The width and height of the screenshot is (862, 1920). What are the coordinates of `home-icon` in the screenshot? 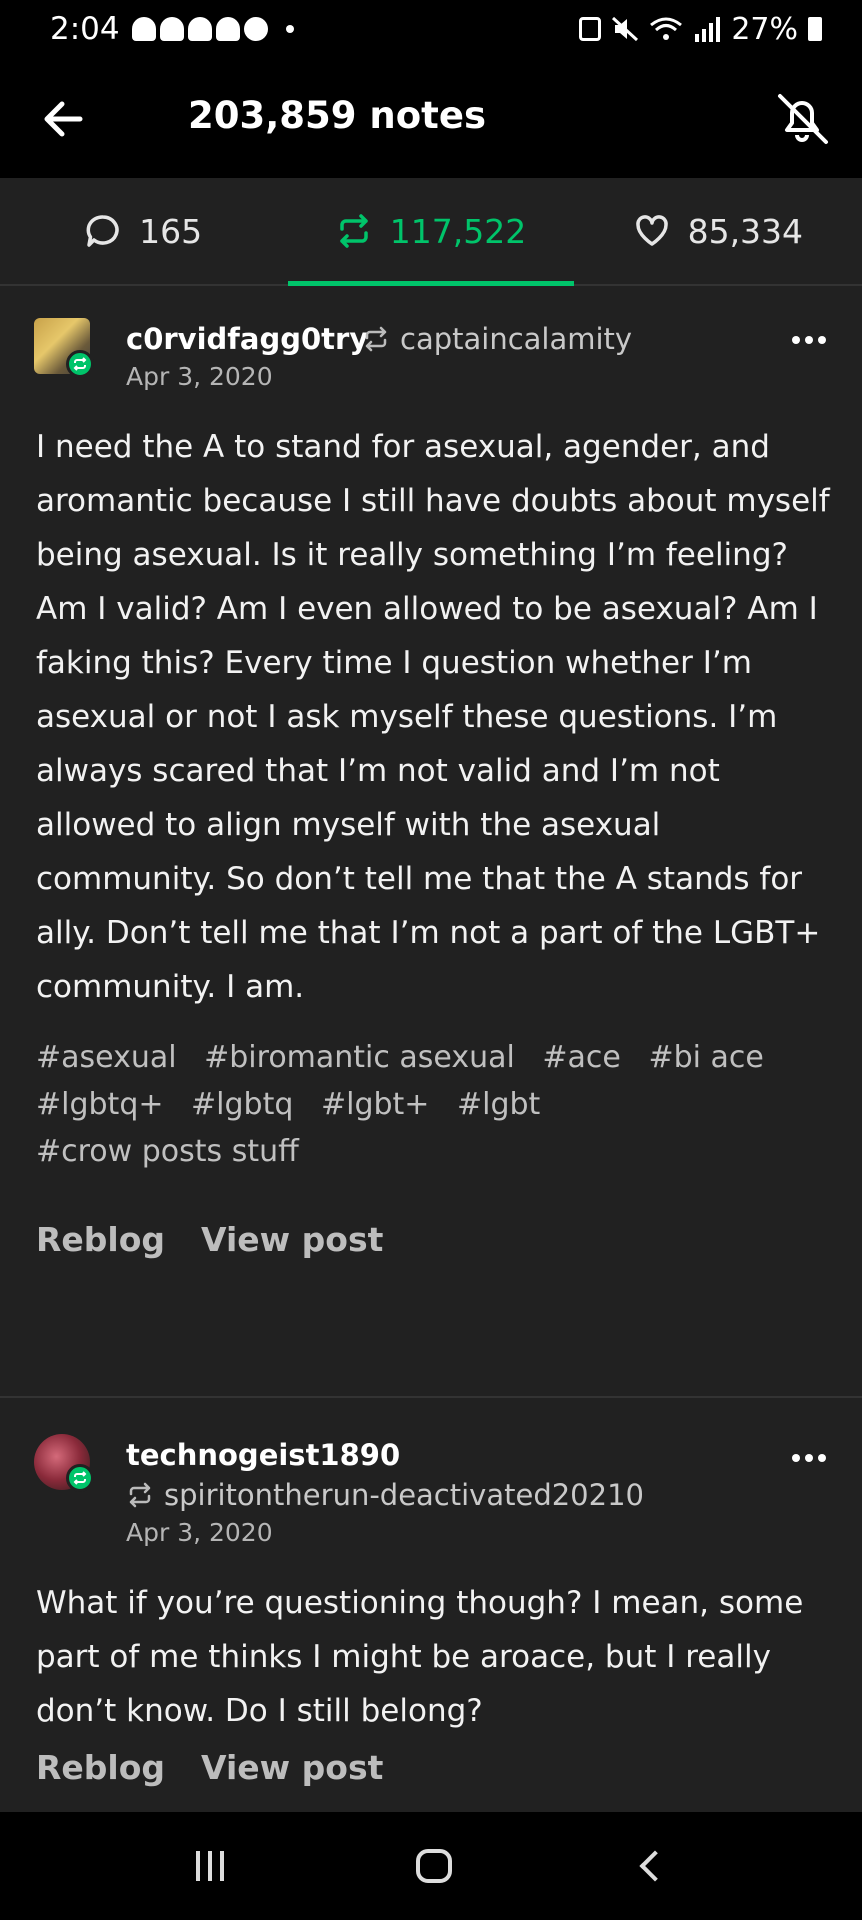 It's located at (434, 1866).